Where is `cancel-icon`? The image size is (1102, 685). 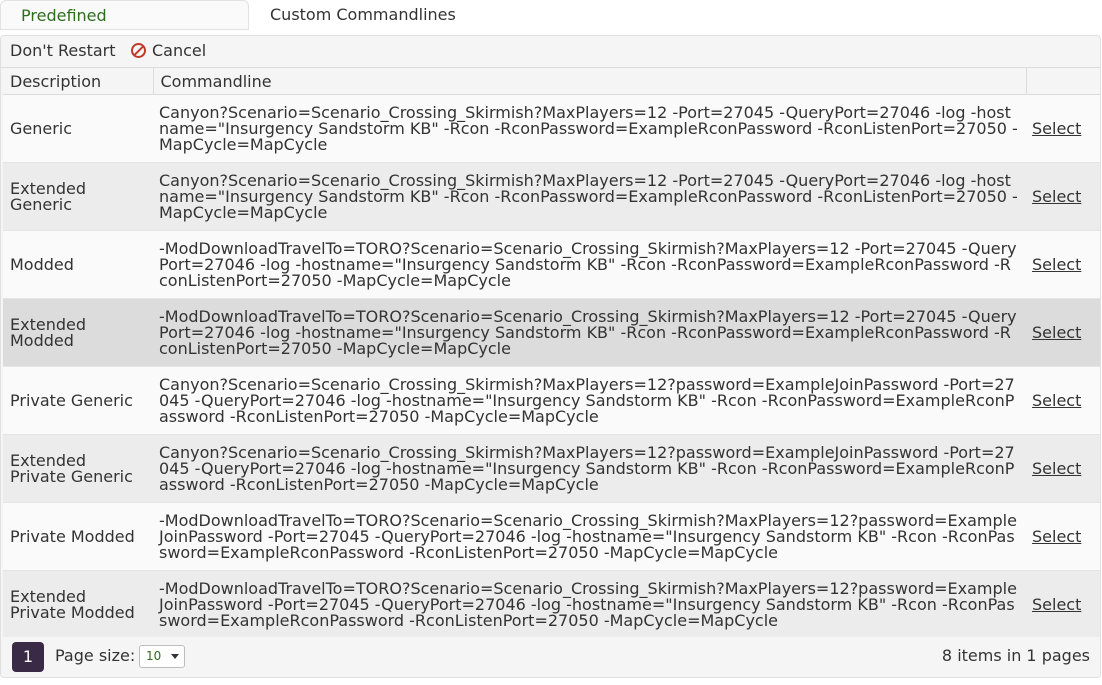 cancel-icon is located at coordinates (138, 50).